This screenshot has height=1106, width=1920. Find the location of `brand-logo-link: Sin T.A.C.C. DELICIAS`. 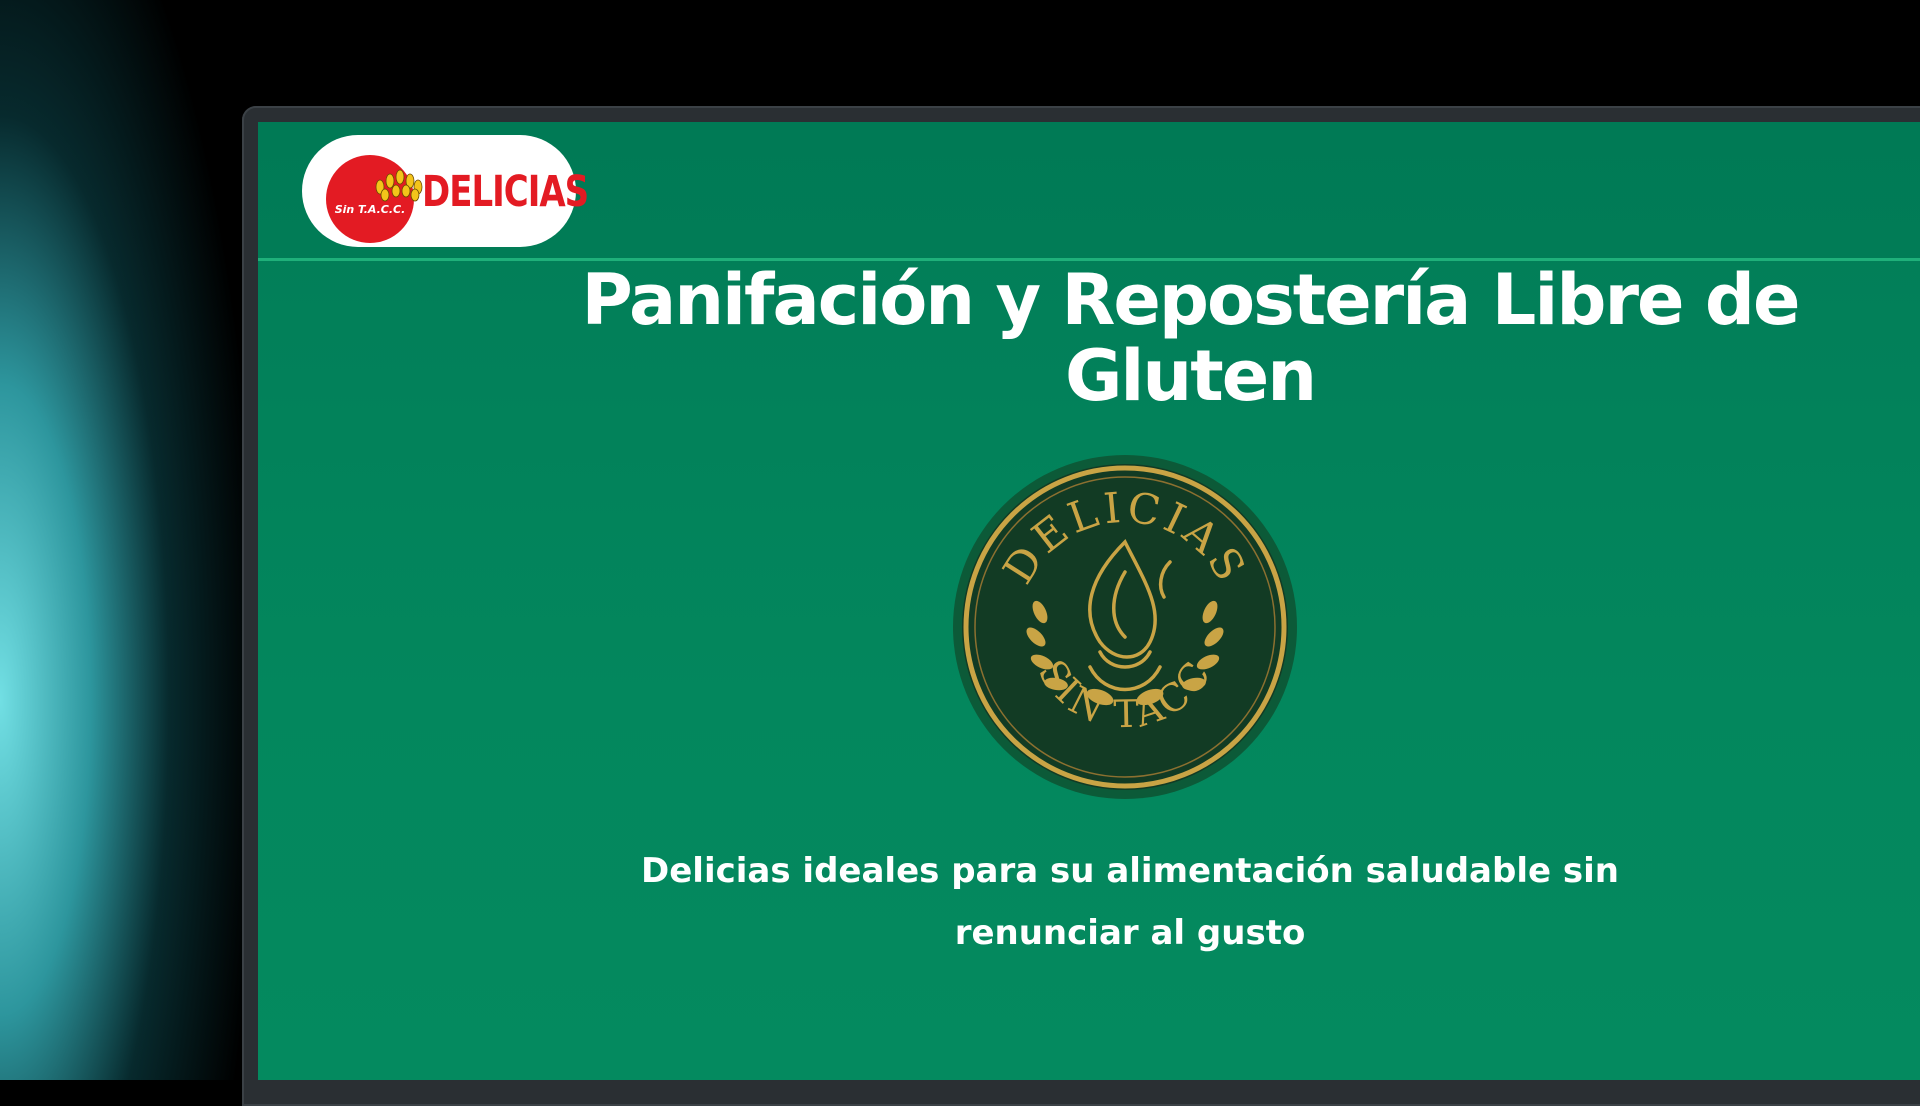

brand-logo-link: Sin T.A.C.C. DELICIAS is located at coordinates (445, 191).